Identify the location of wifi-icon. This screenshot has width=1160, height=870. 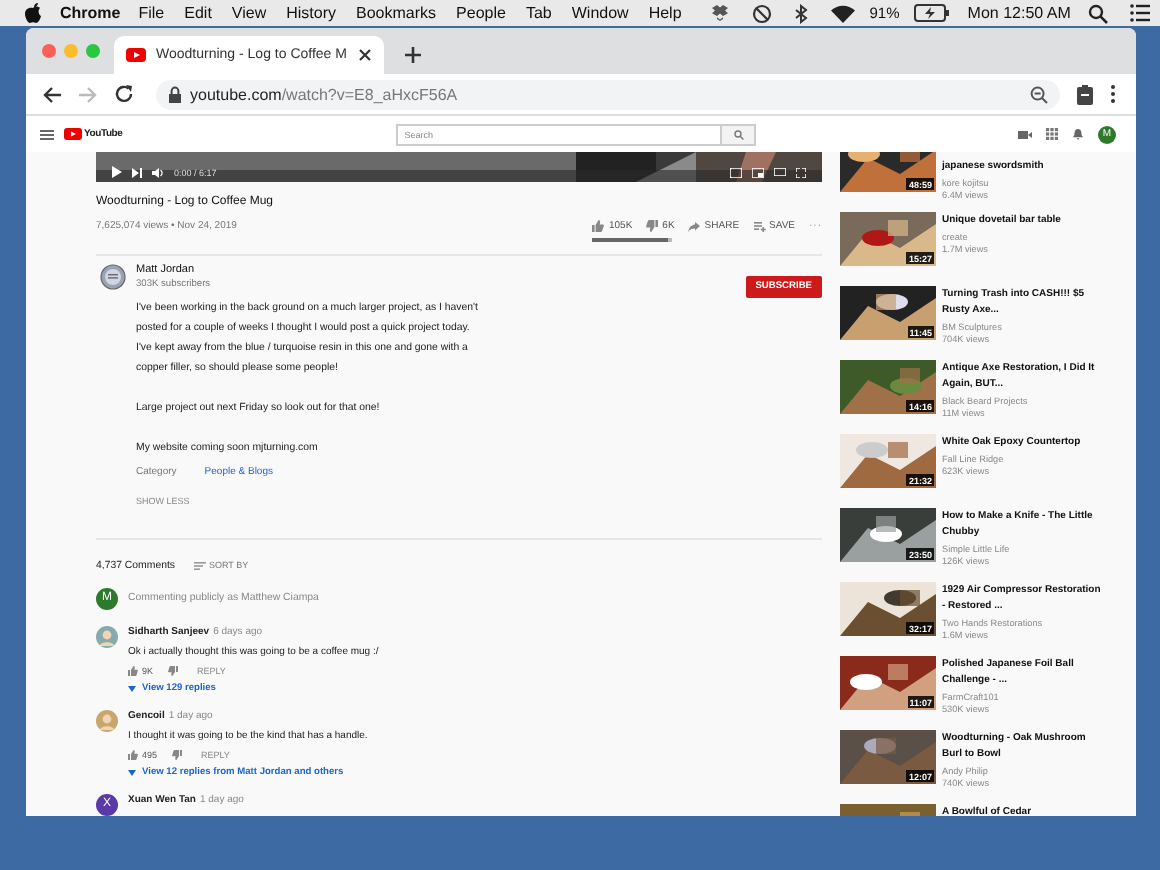
(842, 13).